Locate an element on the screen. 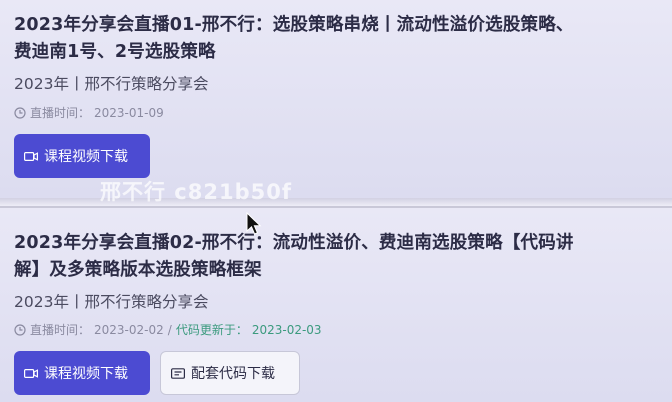 The height and width of the screenshot is (402, 672). course-meta: 直播时间： 2023-02-02 / 代码更新于： 2023-02-03 is located at coordinates (168, 329).